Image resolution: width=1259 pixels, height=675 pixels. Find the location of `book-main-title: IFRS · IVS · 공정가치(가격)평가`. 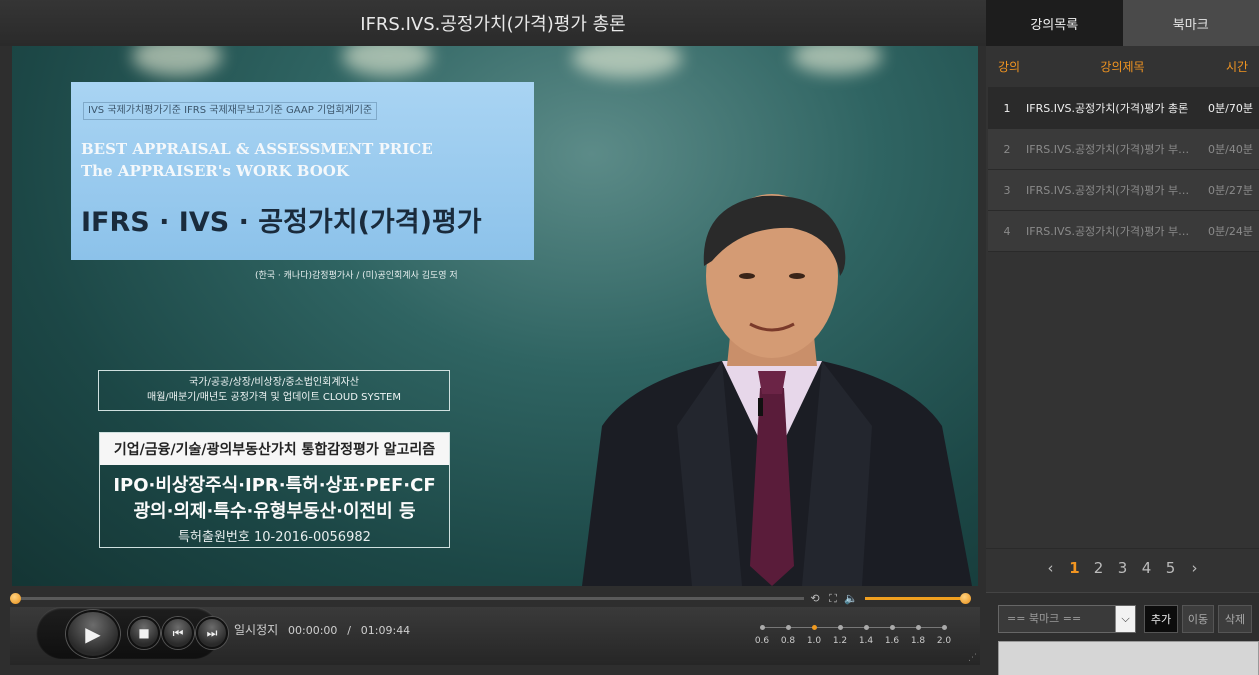

book-main-title: IFRS · IVS · 공정가치(가격)평가 is located at coordinates (281, 222).